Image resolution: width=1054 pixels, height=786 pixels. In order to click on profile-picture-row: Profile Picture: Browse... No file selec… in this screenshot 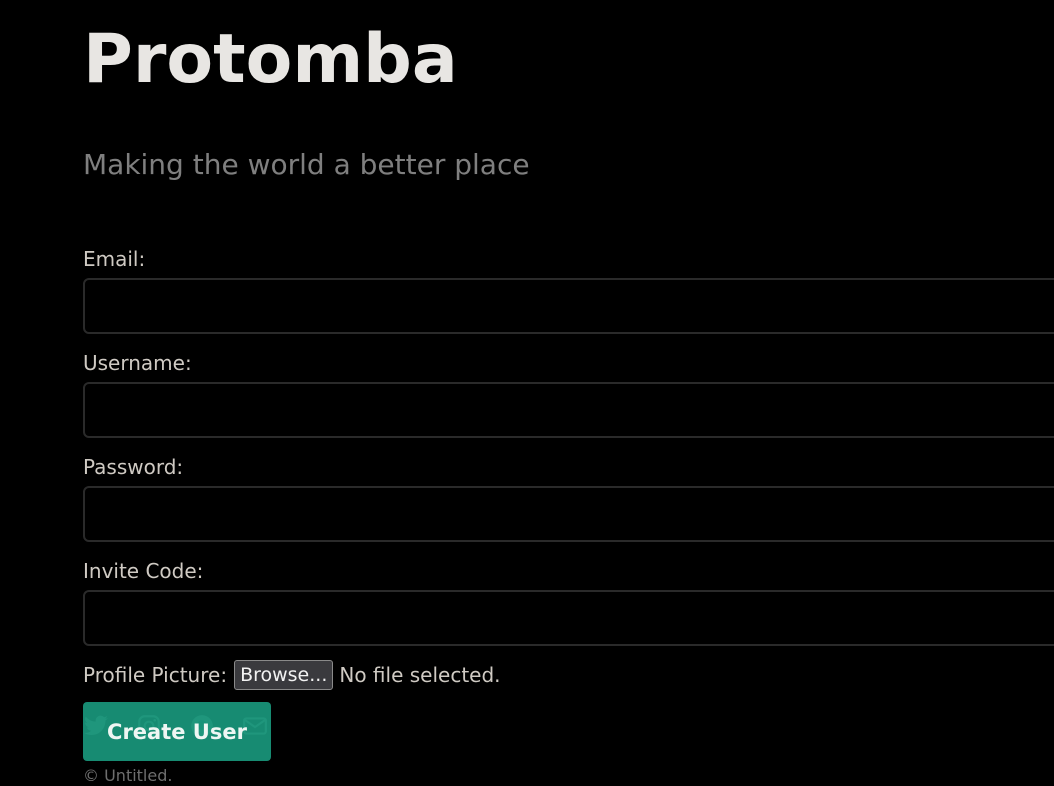, I will do `click(292, 675)`.